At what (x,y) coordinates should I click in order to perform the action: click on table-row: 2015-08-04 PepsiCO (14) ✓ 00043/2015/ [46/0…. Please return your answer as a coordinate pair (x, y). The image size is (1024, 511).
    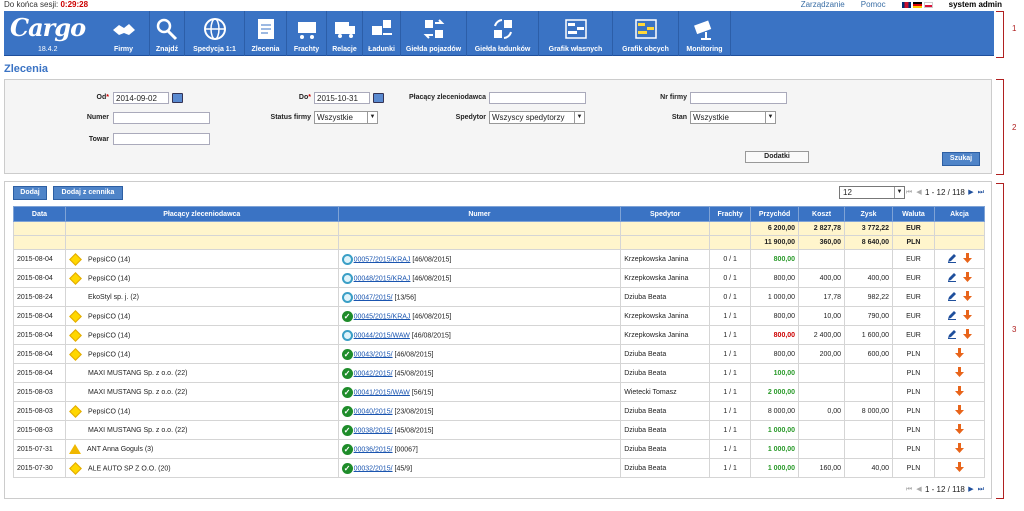
    Looking at the image, I should click on (499, 354).